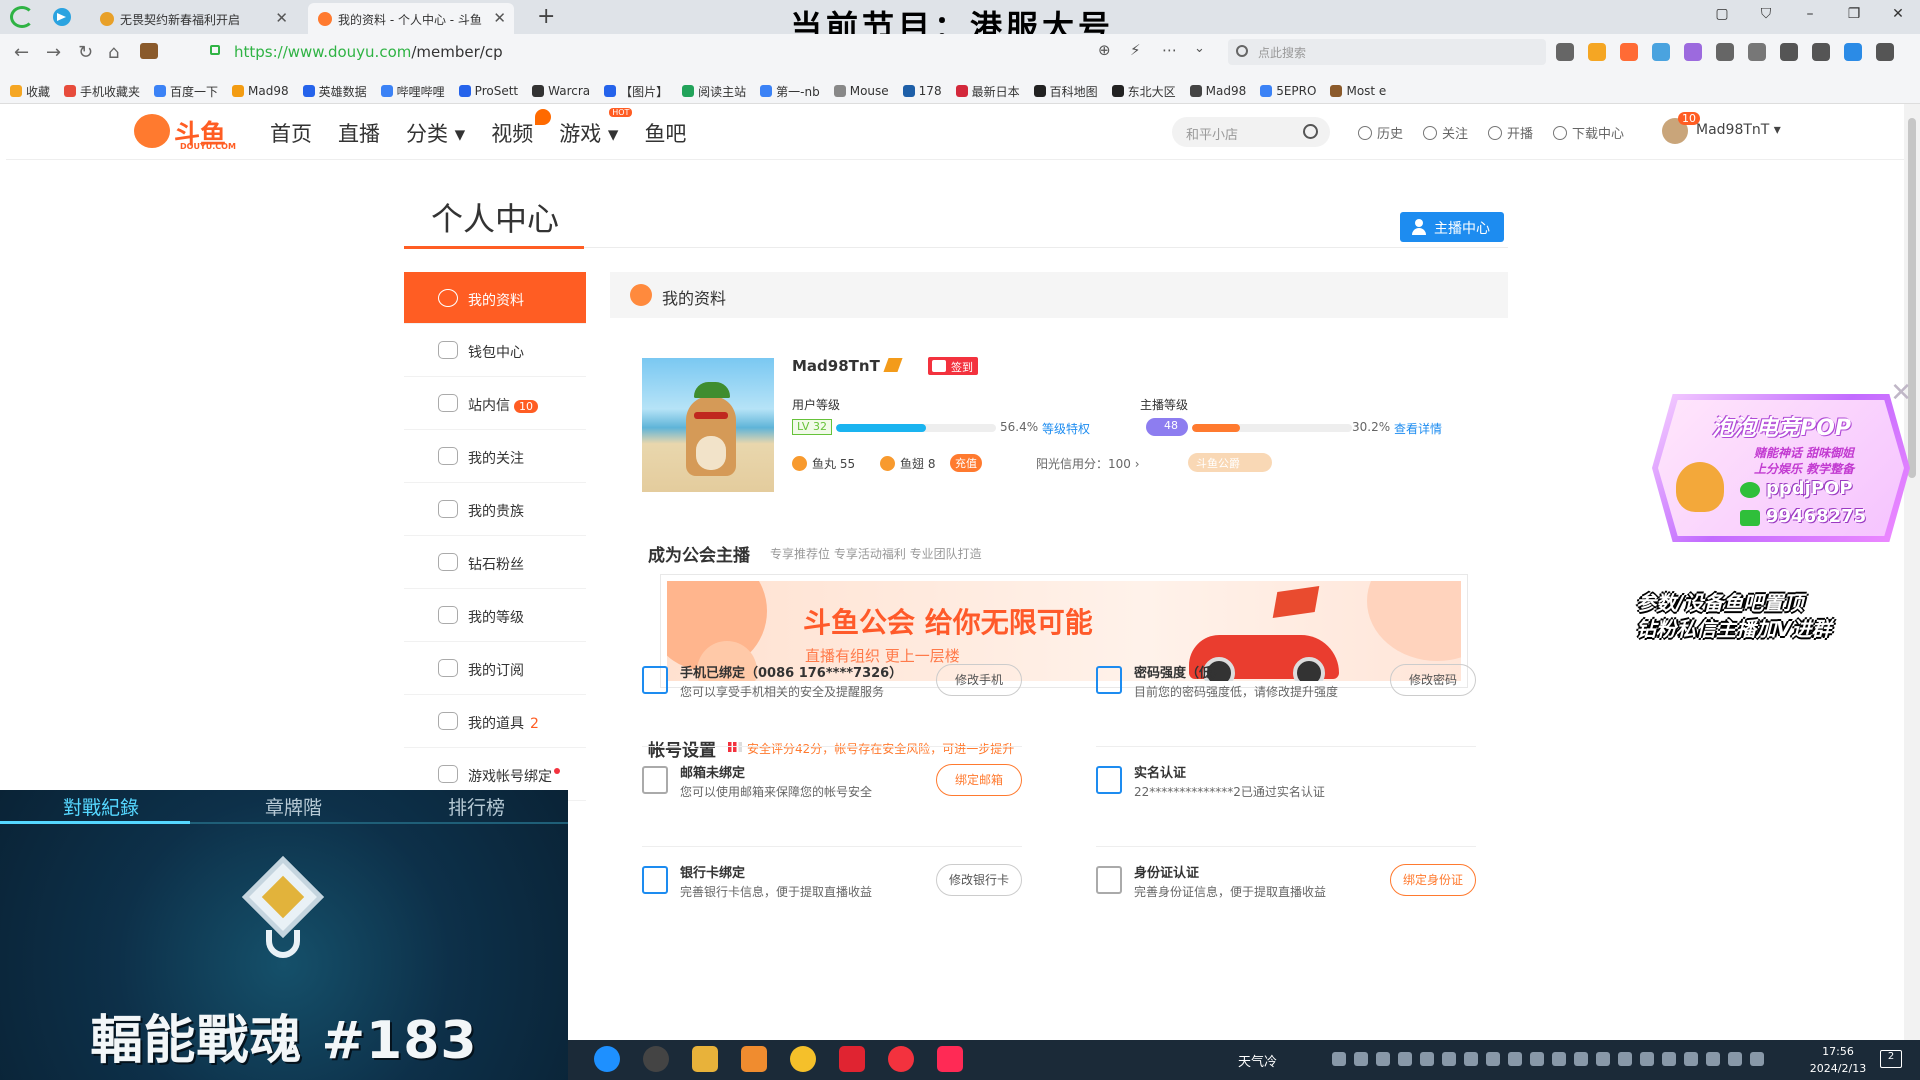  What do you see at coordinates (185, 131) in the screenshot?
I see `douyu-logo: 斗鱼 DOUYU.COM` at bounding box center [185, 131].